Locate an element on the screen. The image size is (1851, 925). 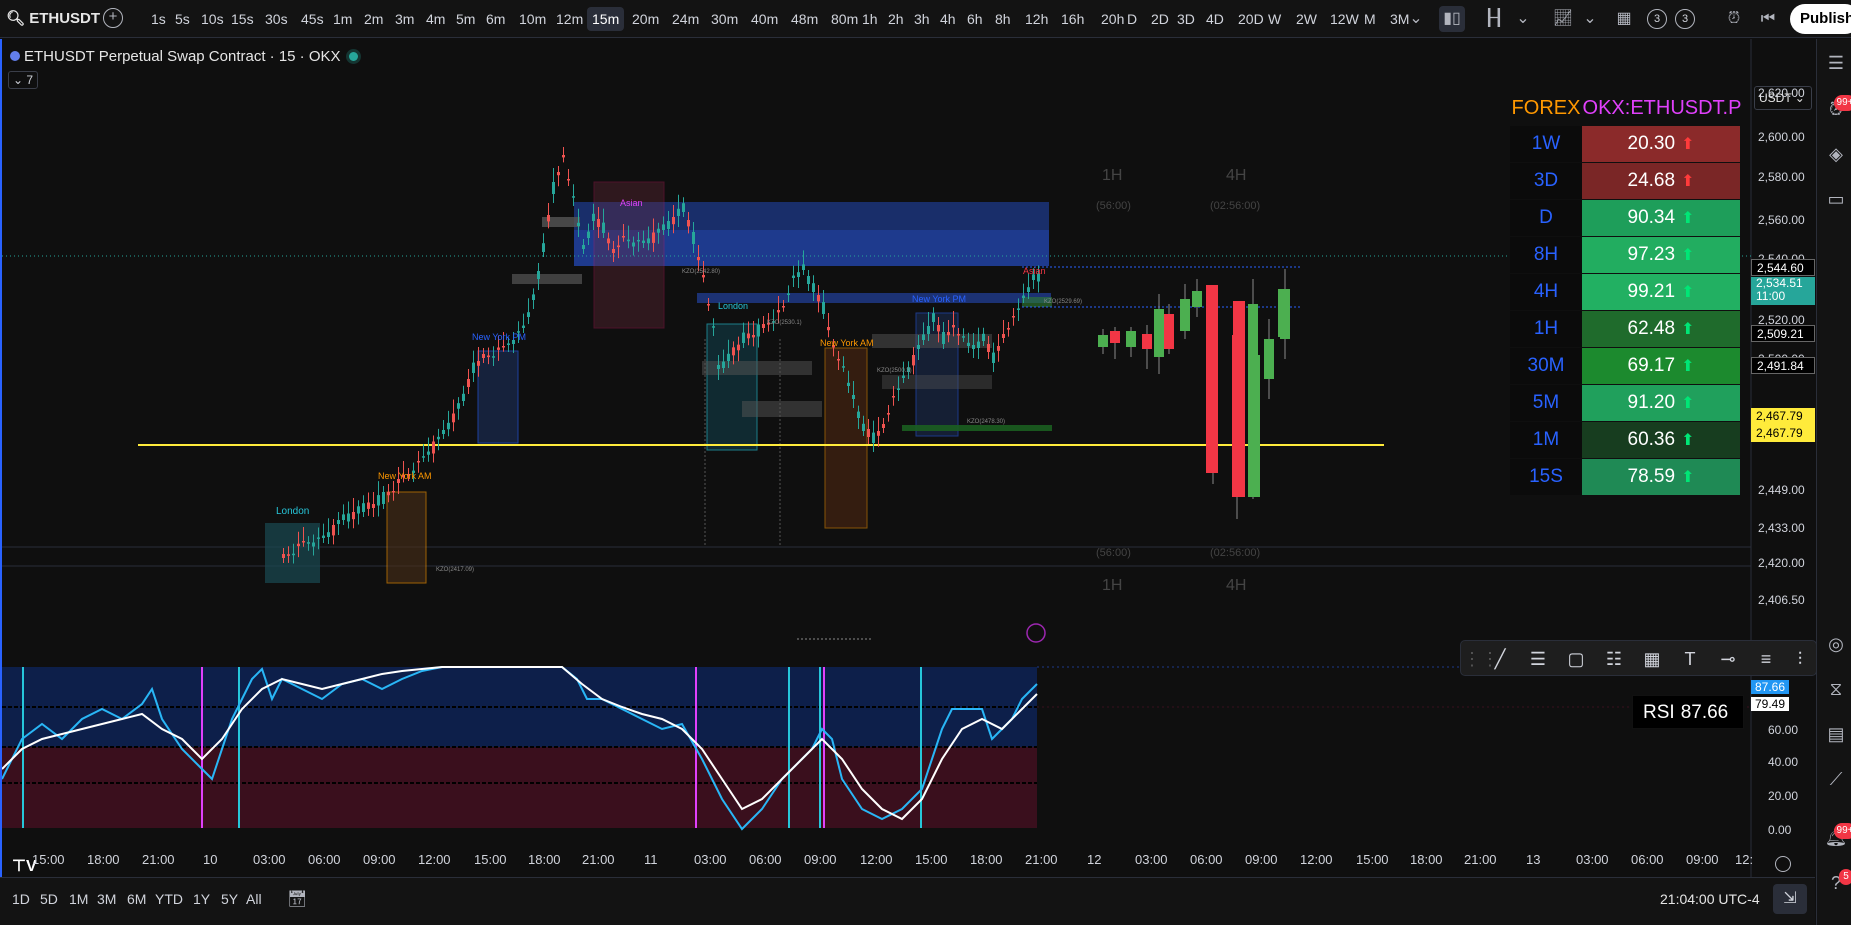
tf-value: 60.36 is located at coordinates (1651, 439).